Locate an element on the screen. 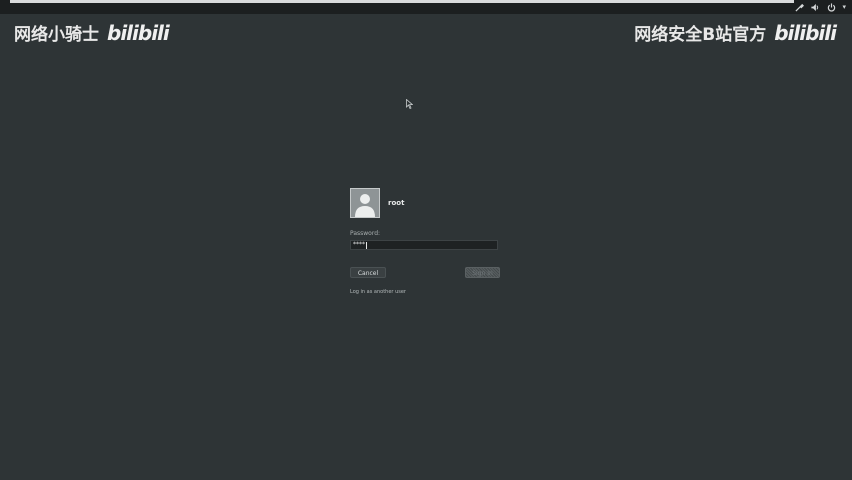  chevron-down-icon: ▾ is located at coordinates (844, 7).